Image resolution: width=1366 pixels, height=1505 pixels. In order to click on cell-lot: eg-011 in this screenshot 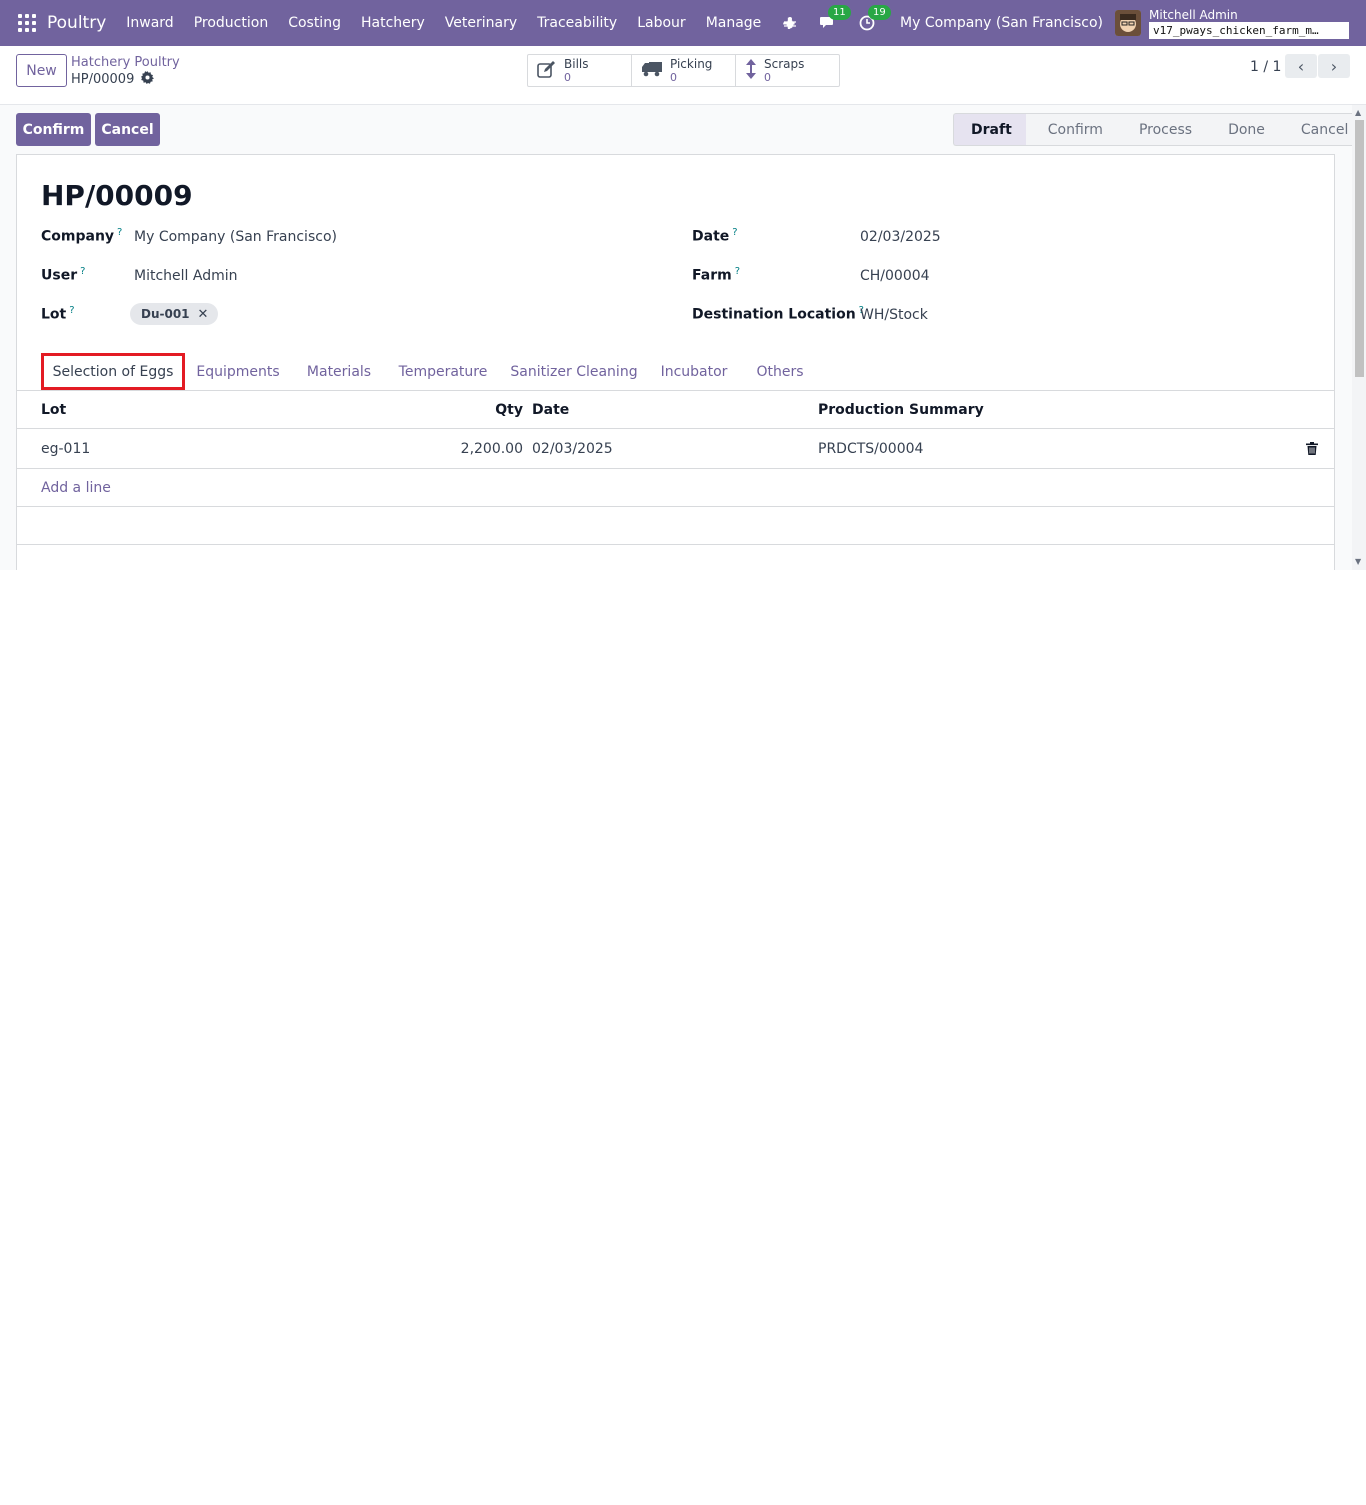, I will do `click(65, 448)`.